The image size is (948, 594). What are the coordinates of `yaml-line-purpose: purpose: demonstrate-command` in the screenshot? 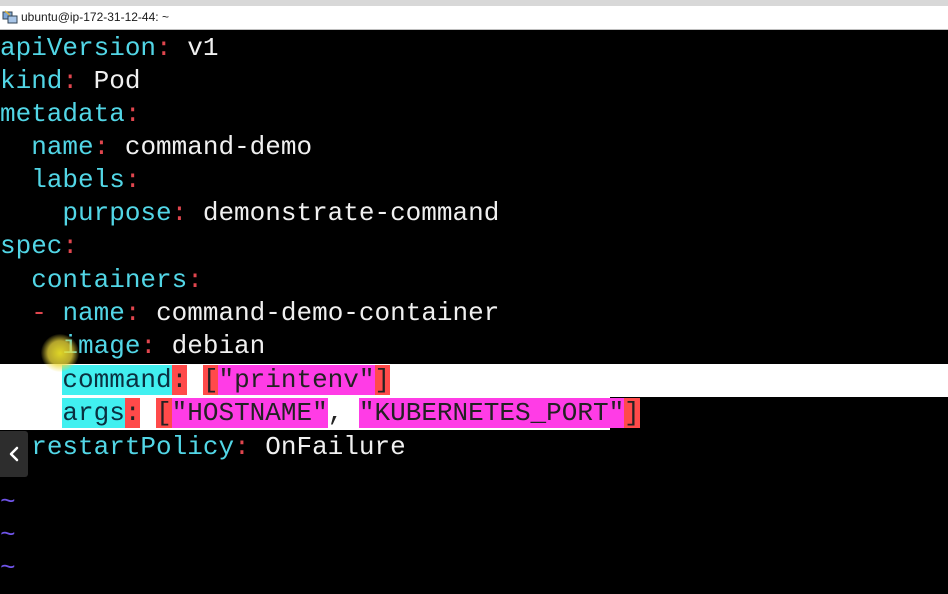 It's located at (281, 213).